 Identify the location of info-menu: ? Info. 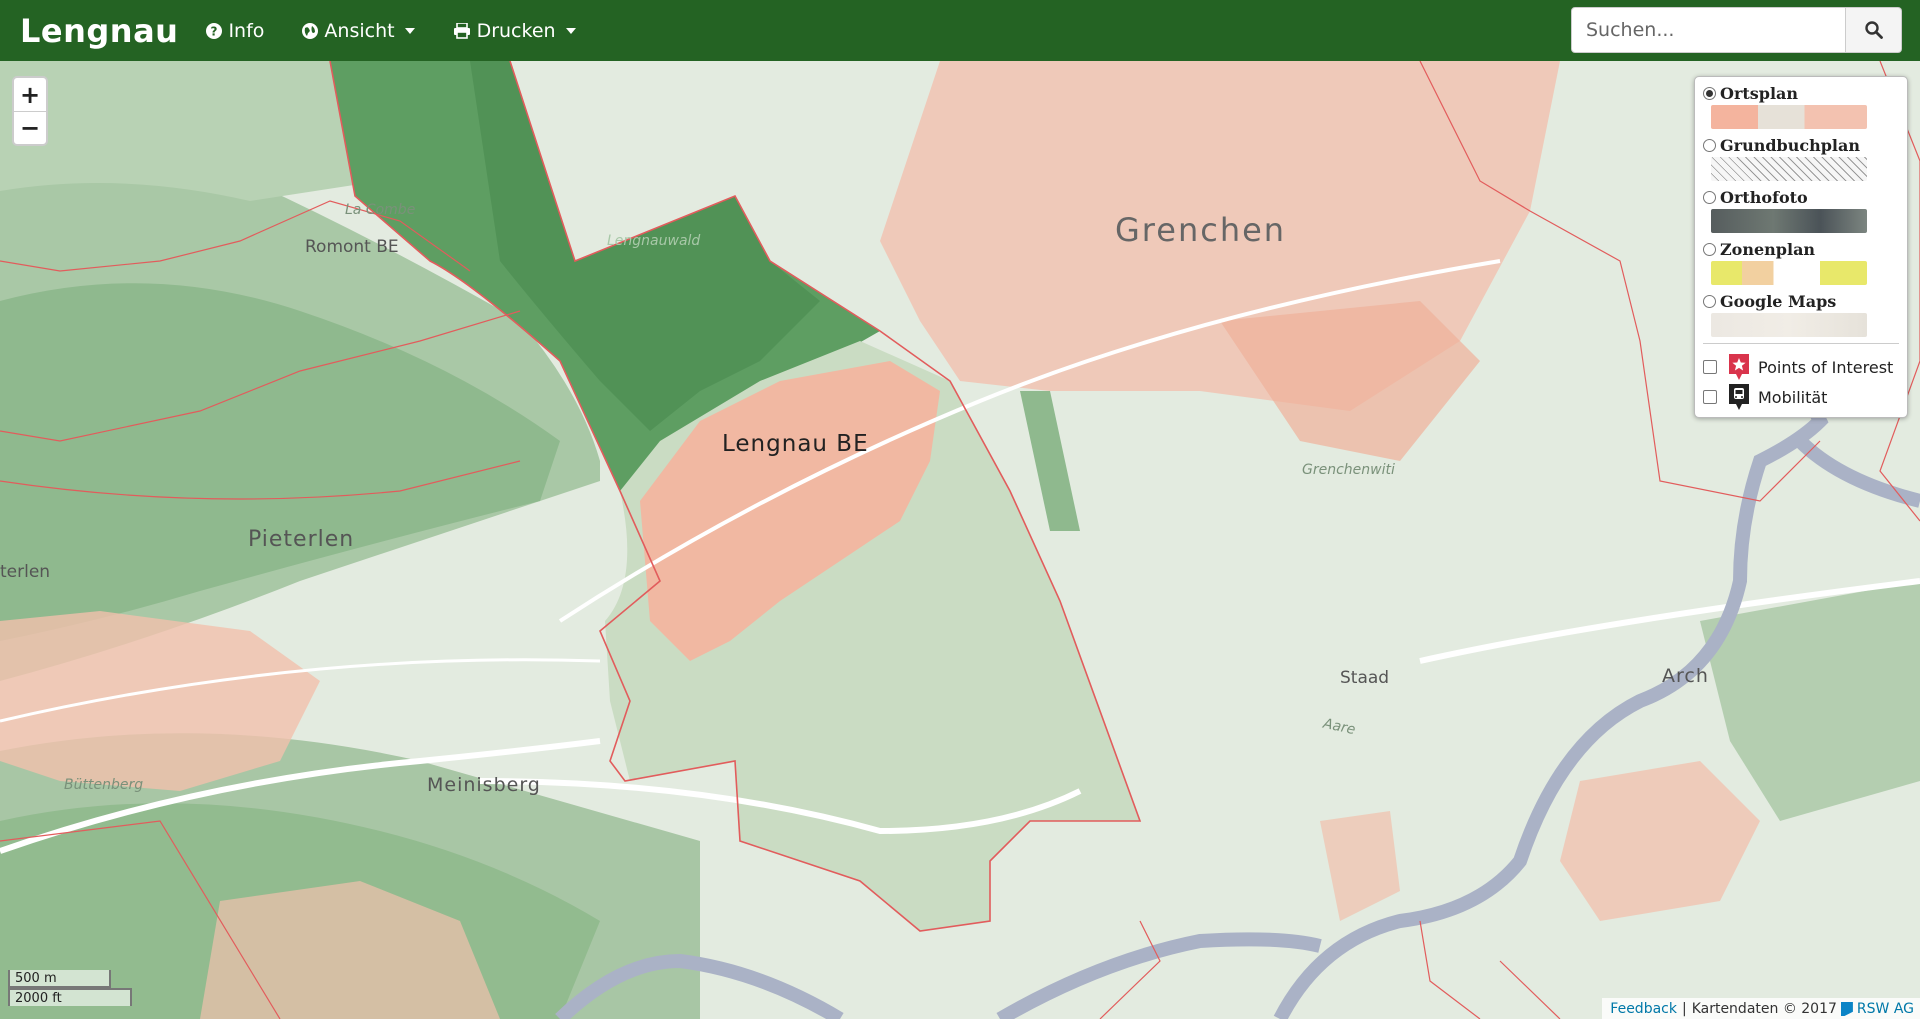
(235, 31).